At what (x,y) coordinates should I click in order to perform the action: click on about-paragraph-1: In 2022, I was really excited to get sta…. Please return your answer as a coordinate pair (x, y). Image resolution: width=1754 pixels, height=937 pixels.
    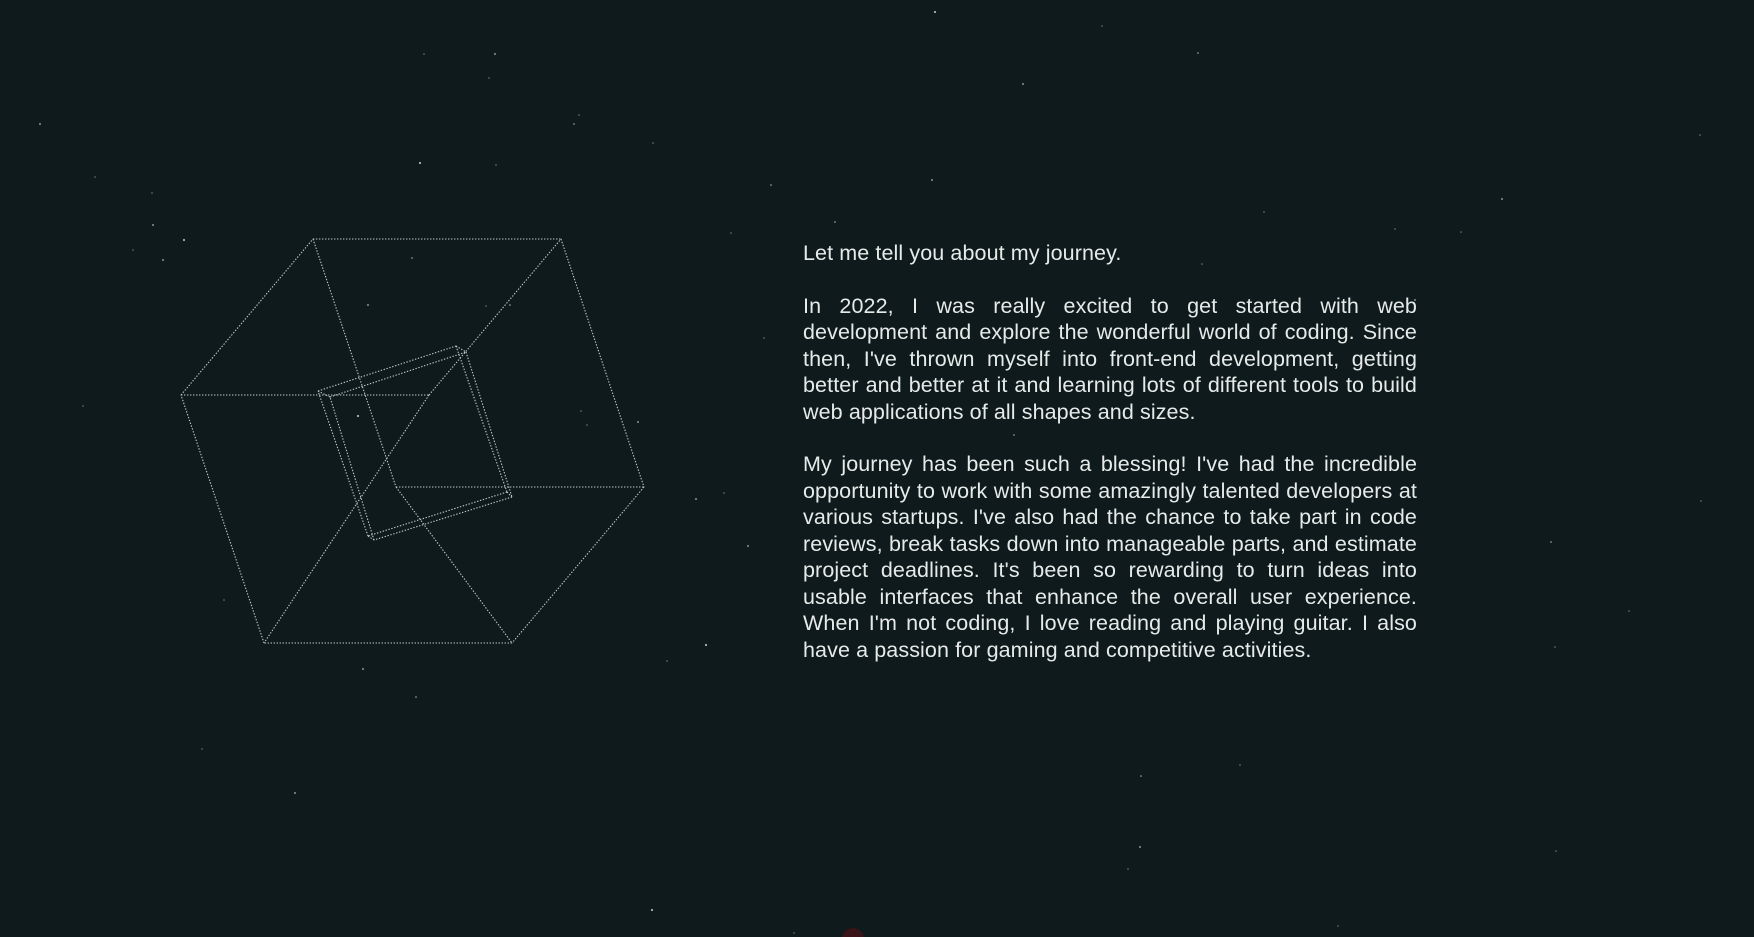
    Looking at the image, I should click on (1110, 358).